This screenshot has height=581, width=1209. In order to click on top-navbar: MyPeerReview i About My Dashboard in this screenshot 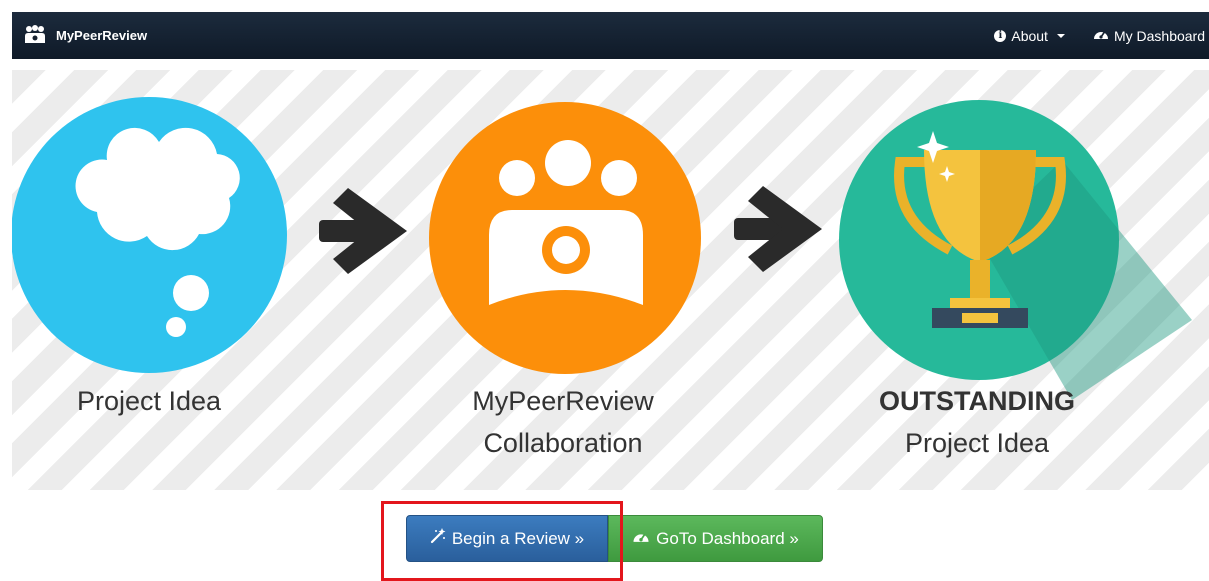, I will do `click(610, 35)`.